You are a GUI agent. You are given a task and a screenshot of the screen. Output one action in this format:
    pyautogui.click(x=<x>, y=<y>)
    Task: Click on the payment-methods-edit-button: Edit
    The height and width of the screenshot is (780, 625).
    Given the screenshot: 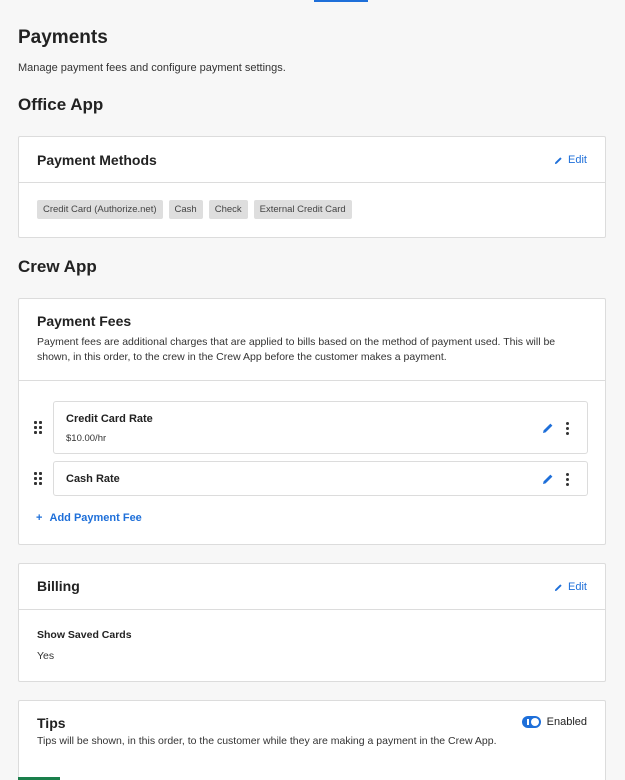 What is the action you would take?
    pyautogui.click(x=570, y=160)
    